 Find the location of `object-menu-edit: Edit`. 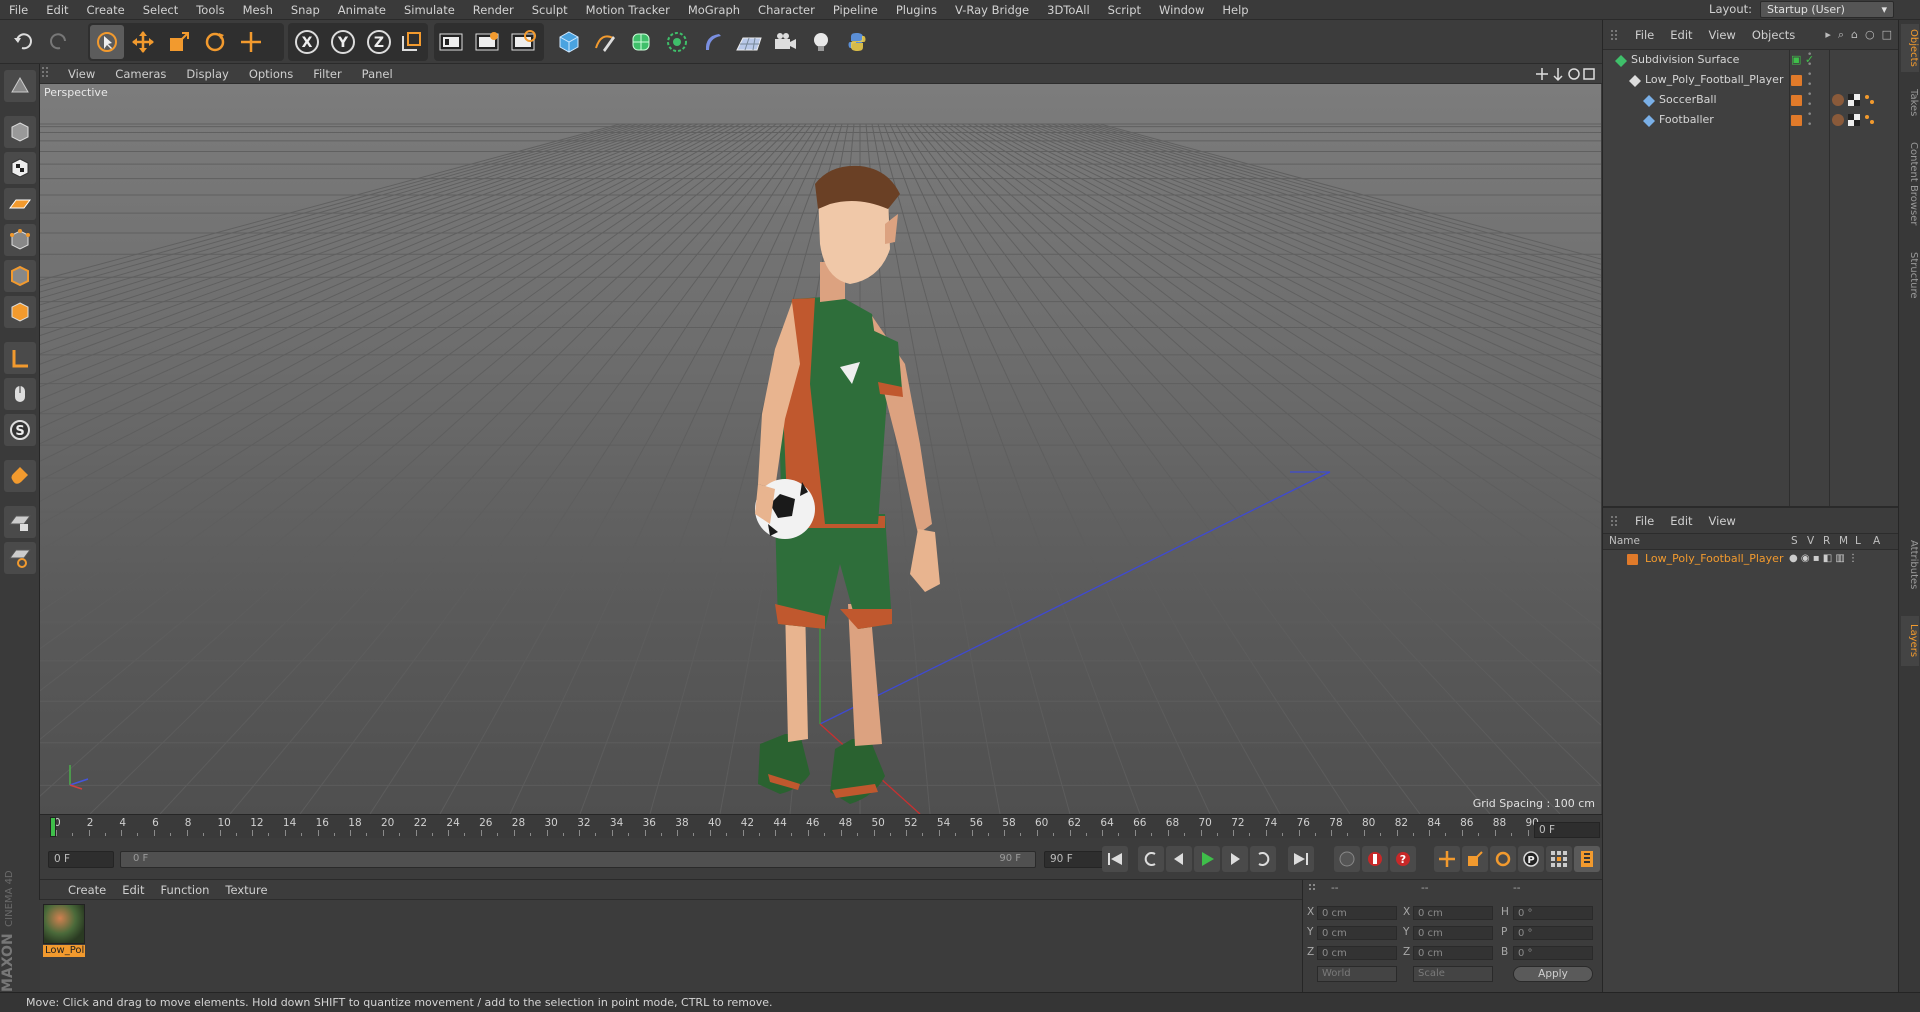

object-menu-edit: Edit is located at coordinates (1681, 35).